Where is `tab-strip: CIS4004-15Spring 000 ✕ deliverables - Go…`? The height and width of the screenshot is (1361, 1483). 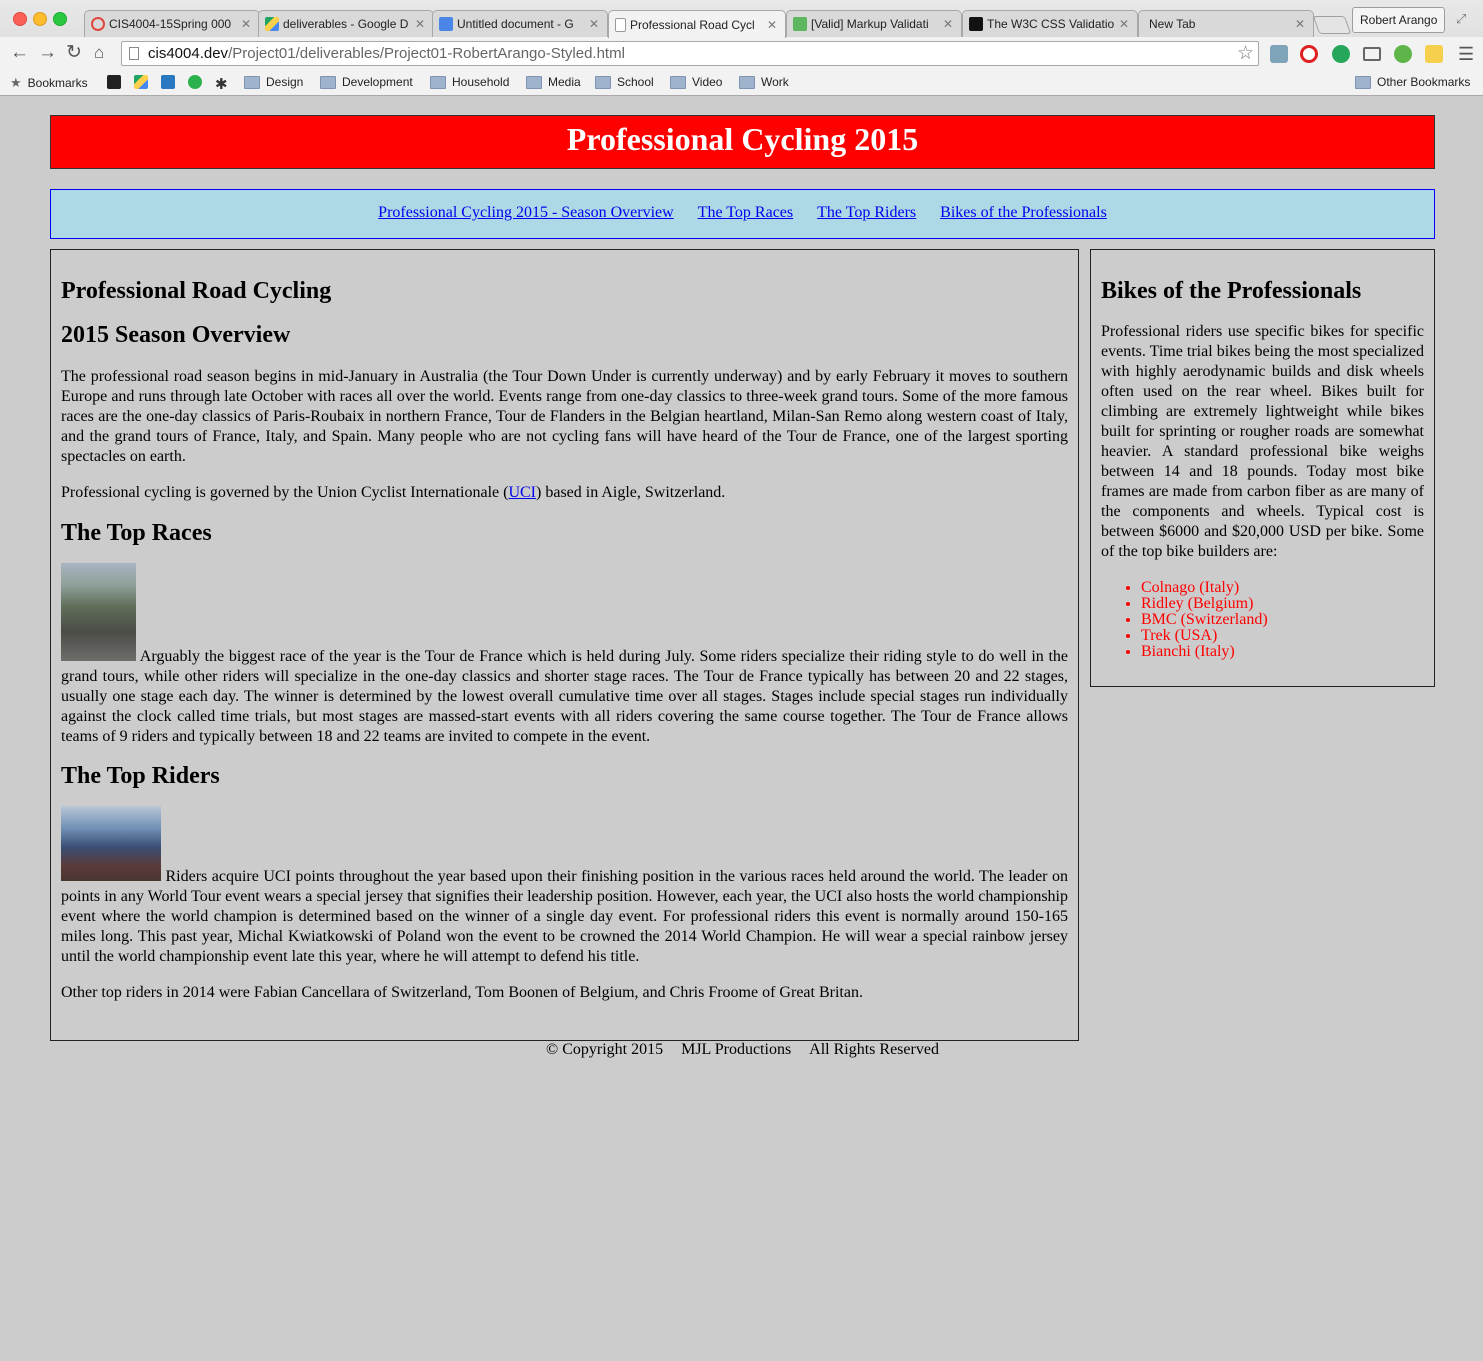
tab-strip: CIS4004-15Spring 000 ✕ deliverables - Go… is located at coordinates (741, 19).